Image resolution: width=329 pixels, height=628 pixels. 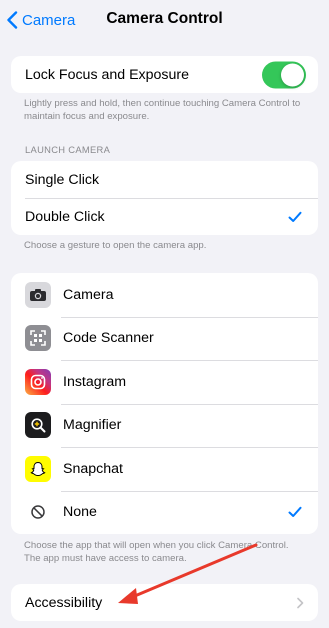 I want to click on accessibility-row: Accessibility, so click(x=164, y=602).